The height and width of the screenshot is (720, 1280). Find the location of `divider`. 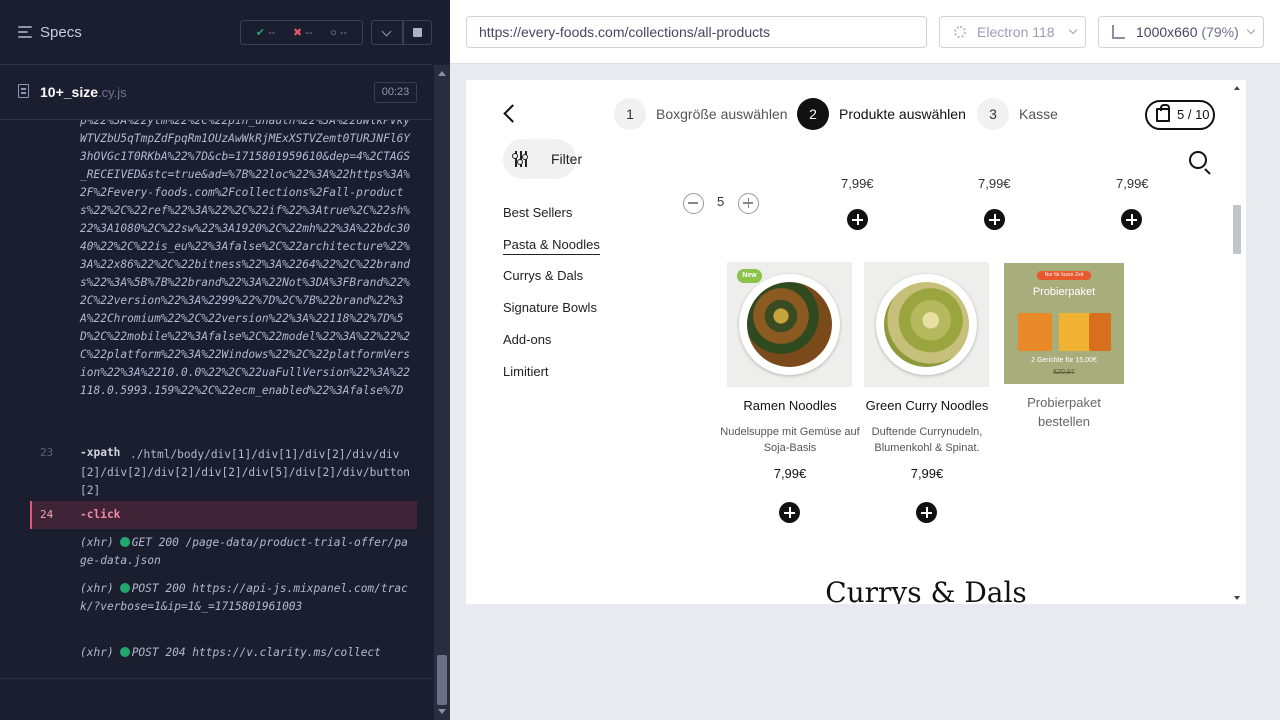

divider is located at coordinates (216, 678).